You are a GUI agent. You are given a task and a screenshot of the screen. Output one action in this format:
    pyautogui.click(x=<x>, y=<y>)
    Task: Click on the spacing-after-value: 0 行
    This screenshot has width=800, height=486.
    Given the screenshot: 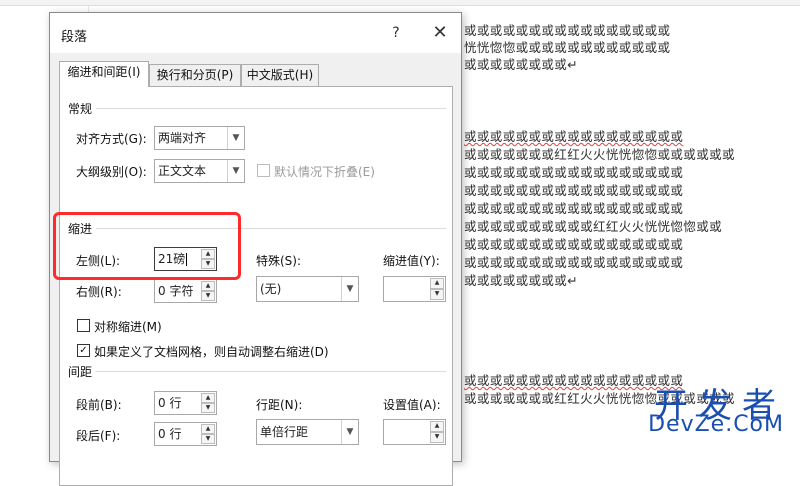 What is the action you would take?
    pyautogui.click(x=170, y=434)
    